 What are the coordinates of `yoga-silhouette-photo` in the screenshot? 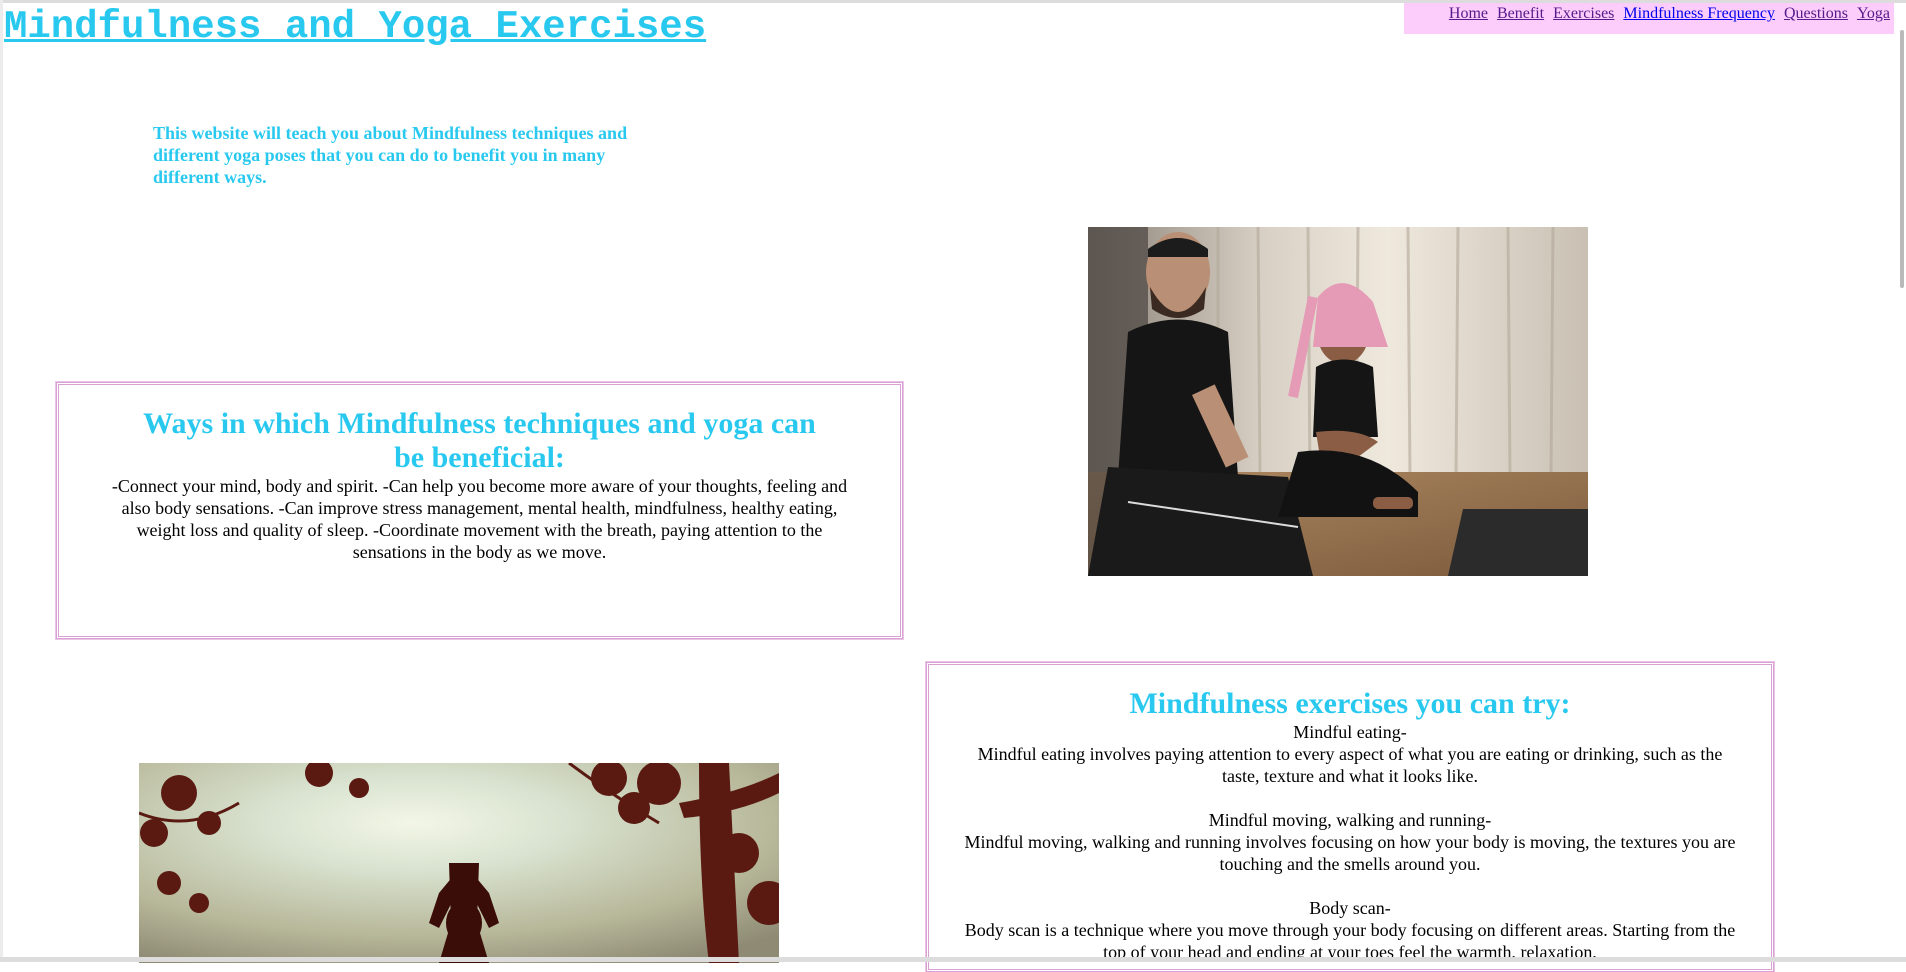 It's located at (459, 863).